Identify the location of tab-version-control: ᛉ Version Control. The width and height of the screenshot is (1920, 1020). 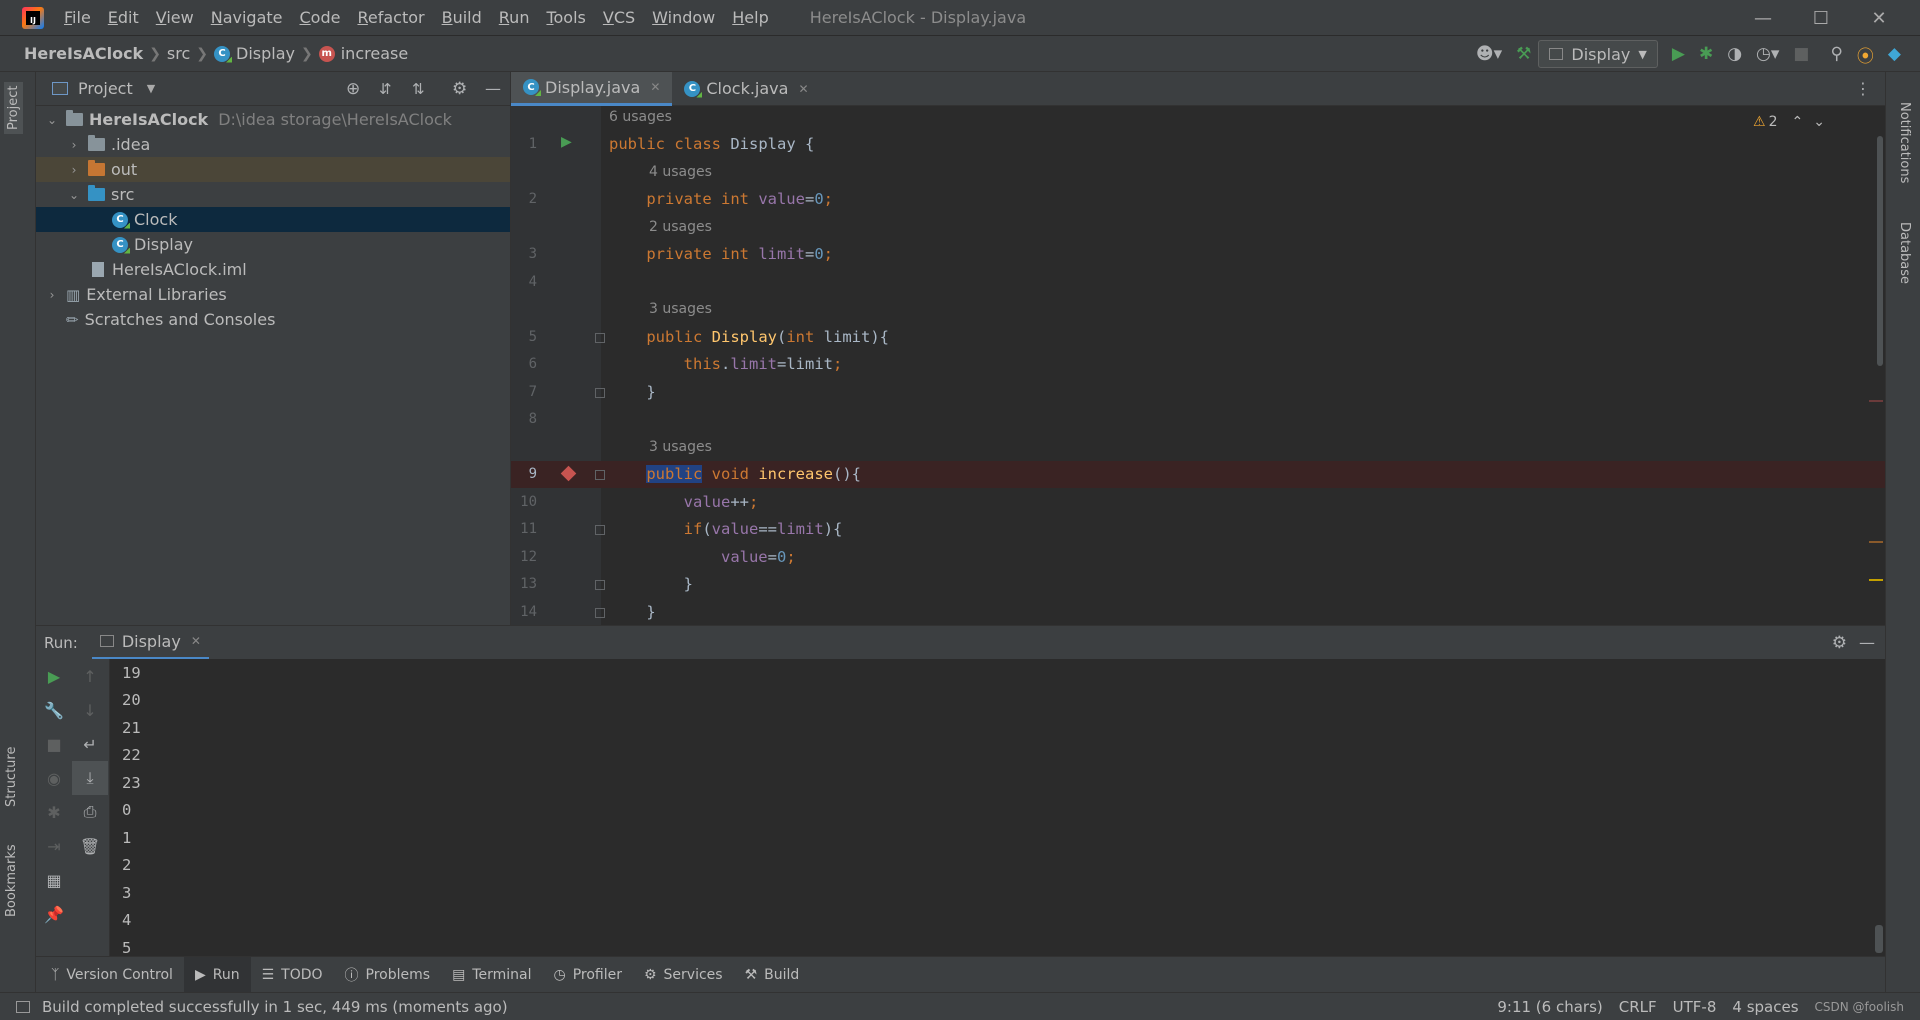
(112, 975).